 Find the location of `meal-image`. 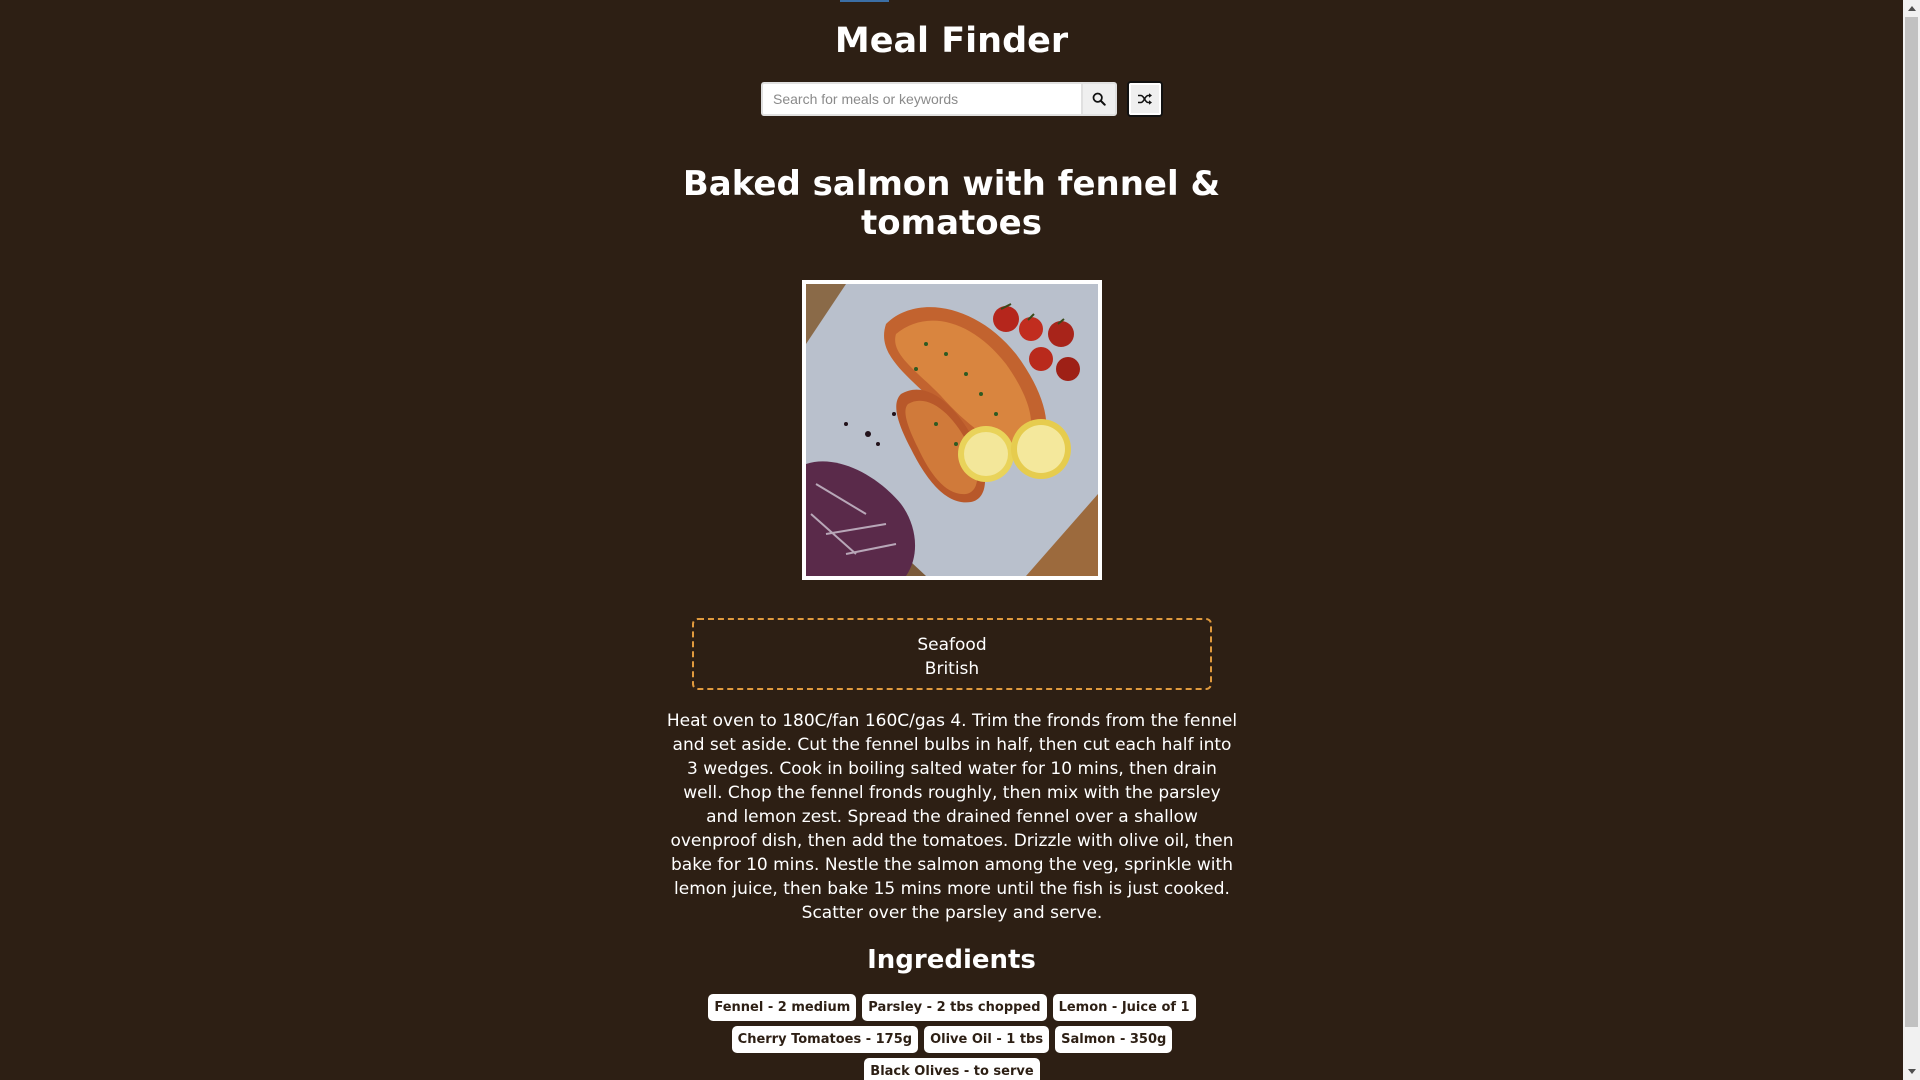

meal-image is located at coordinates (952, 430).